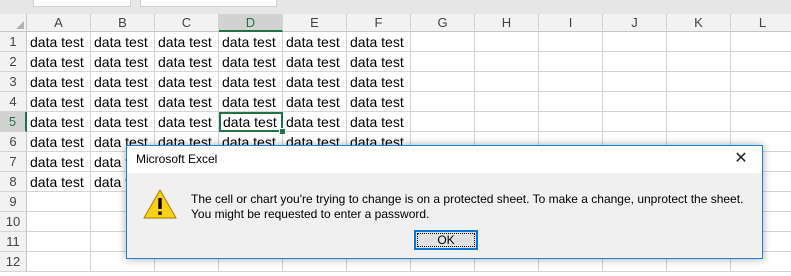 The image size is (791, 276). I want to click on column-header-b: B, so click(123, 23).